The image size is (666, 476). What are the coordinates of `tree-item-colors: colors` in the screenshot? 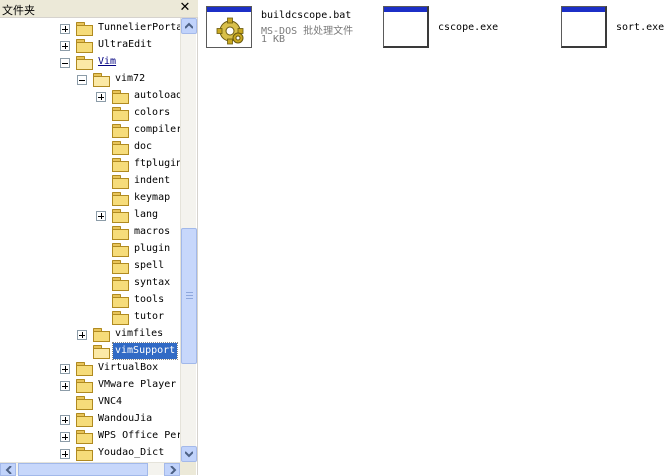 It's located at (90, 113).